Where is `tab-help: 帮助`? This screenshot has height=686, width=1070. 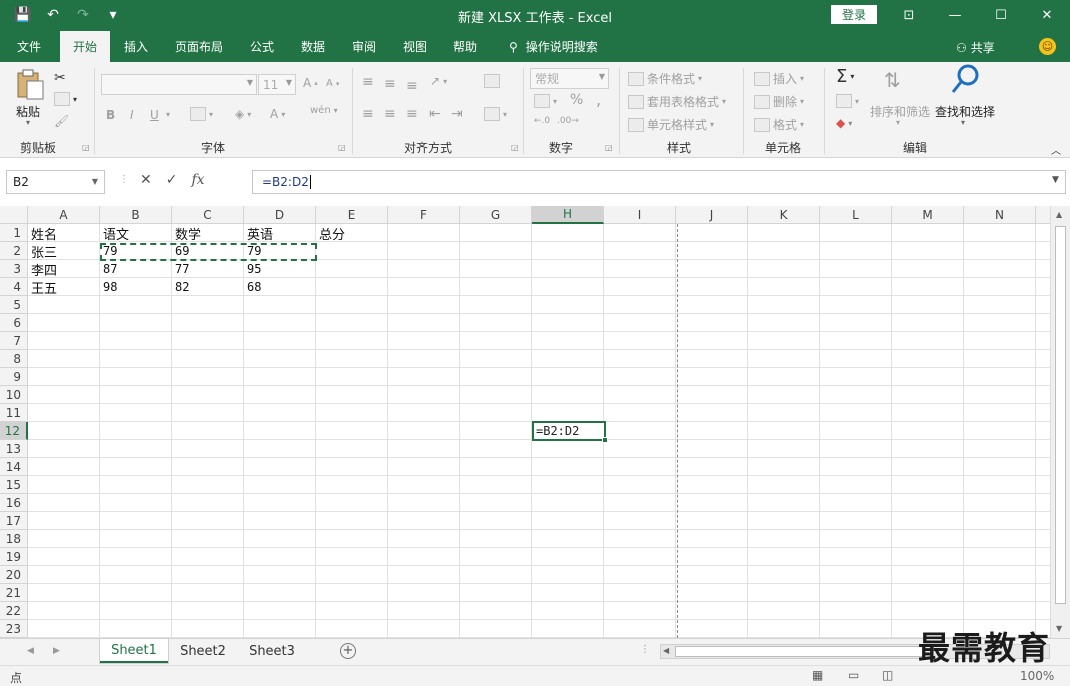 tab-help: 帮助 is located at coordinates (465, 46).